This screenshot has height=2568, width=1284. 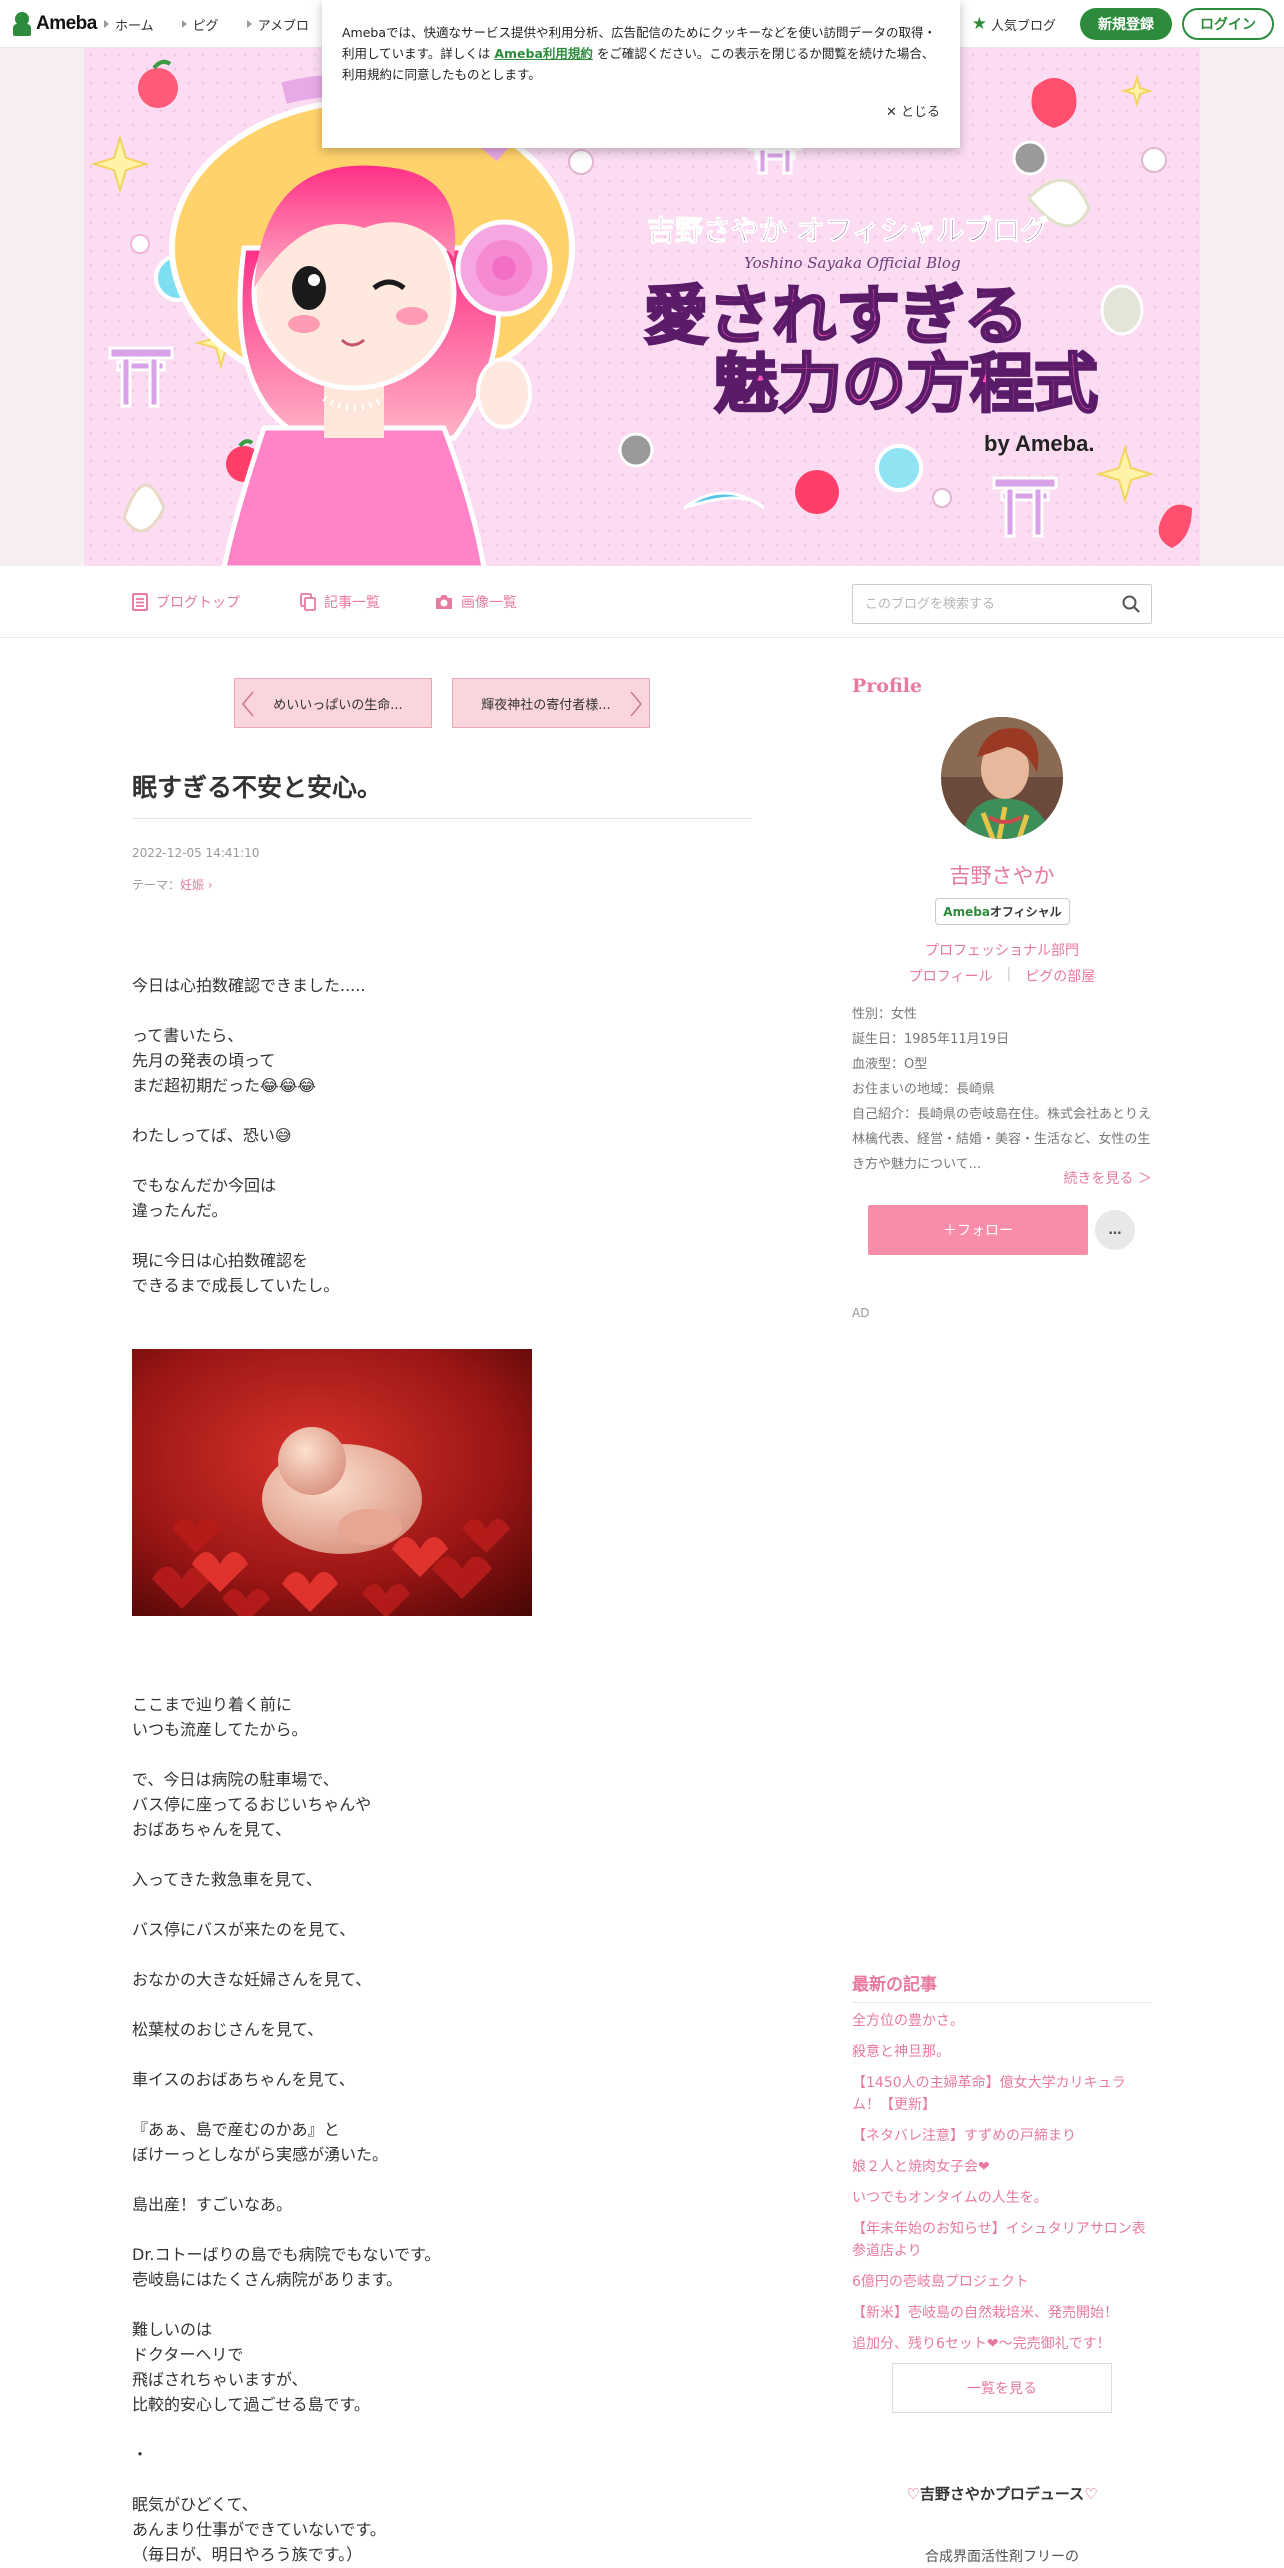 I want to click on global-nav-pigg: ピグ, so click(x=200, y=24).